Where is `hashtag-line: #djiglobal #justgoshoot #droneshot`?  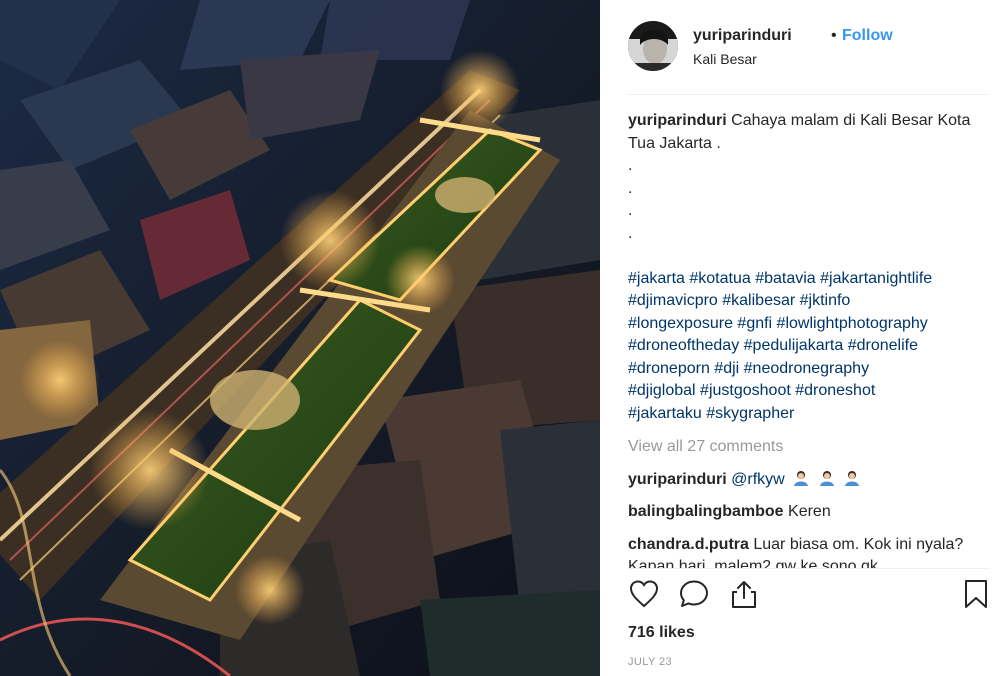 hashtag-line: #djiglobal #justgoshoot #droneshot is located at coordinates (809, 391).